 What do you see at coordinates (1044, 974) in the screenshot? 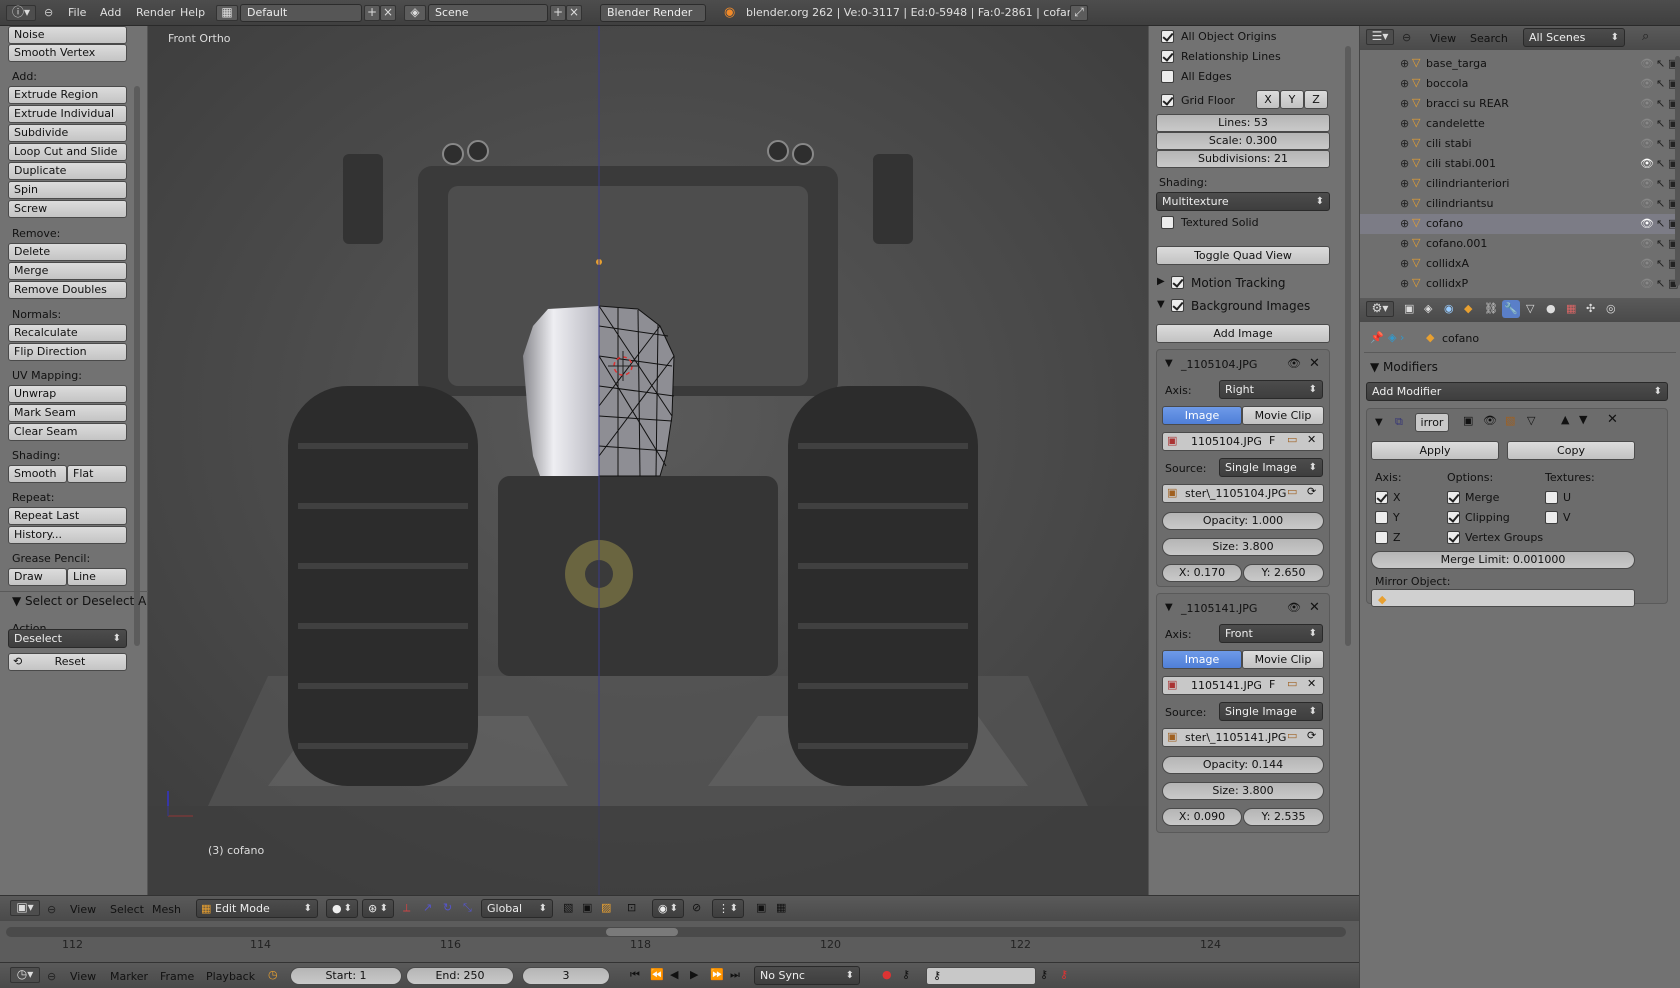
I see `insert-keyframe-icon: ⚷` at bounding box center [1044, 974].